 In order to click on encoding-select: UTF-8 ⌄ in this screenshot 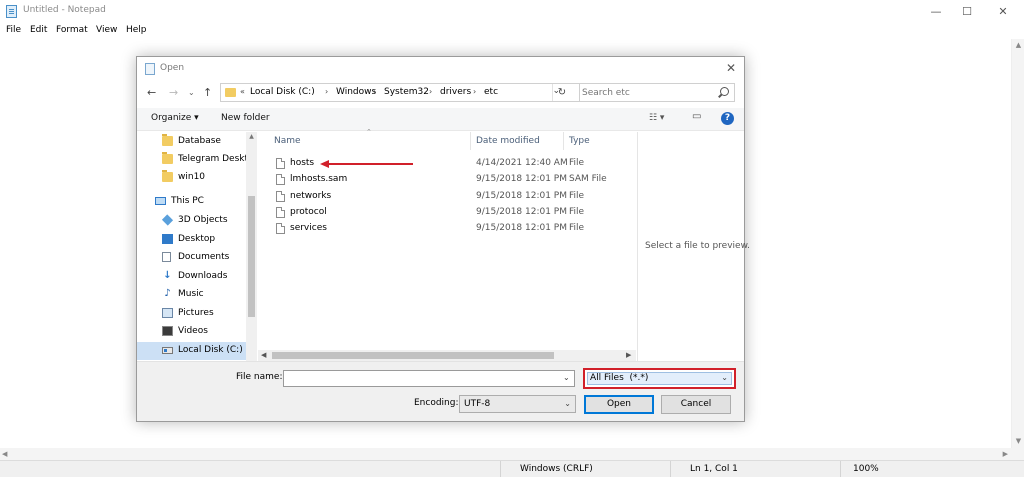, I will do `click(517, 404)`.